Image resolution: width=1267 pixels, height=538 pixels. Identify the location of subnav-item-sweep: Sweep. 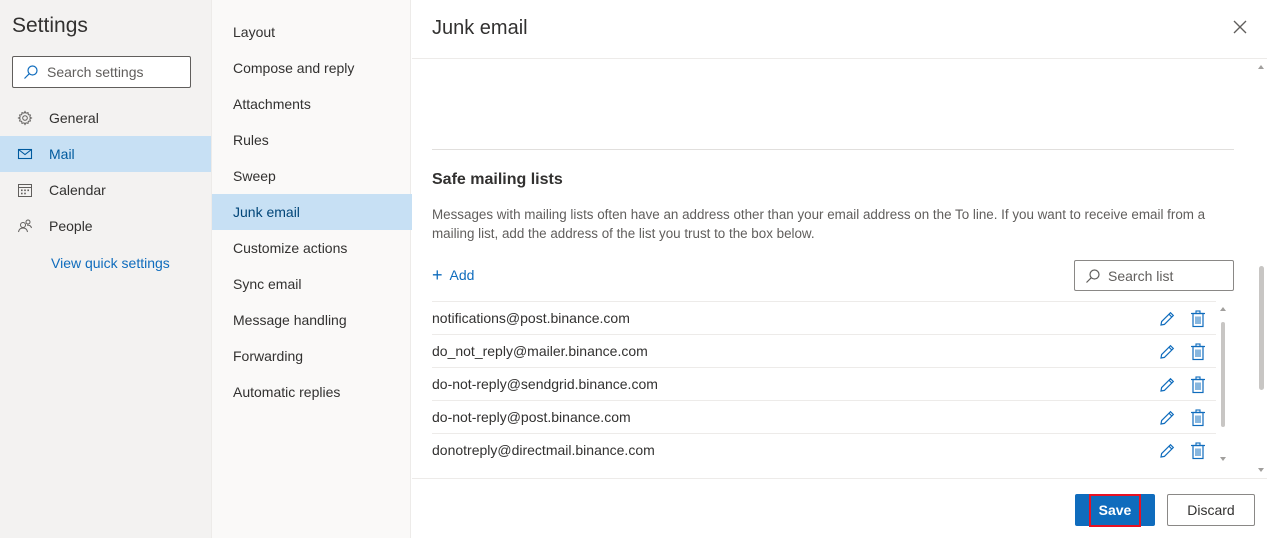
(312, 176).